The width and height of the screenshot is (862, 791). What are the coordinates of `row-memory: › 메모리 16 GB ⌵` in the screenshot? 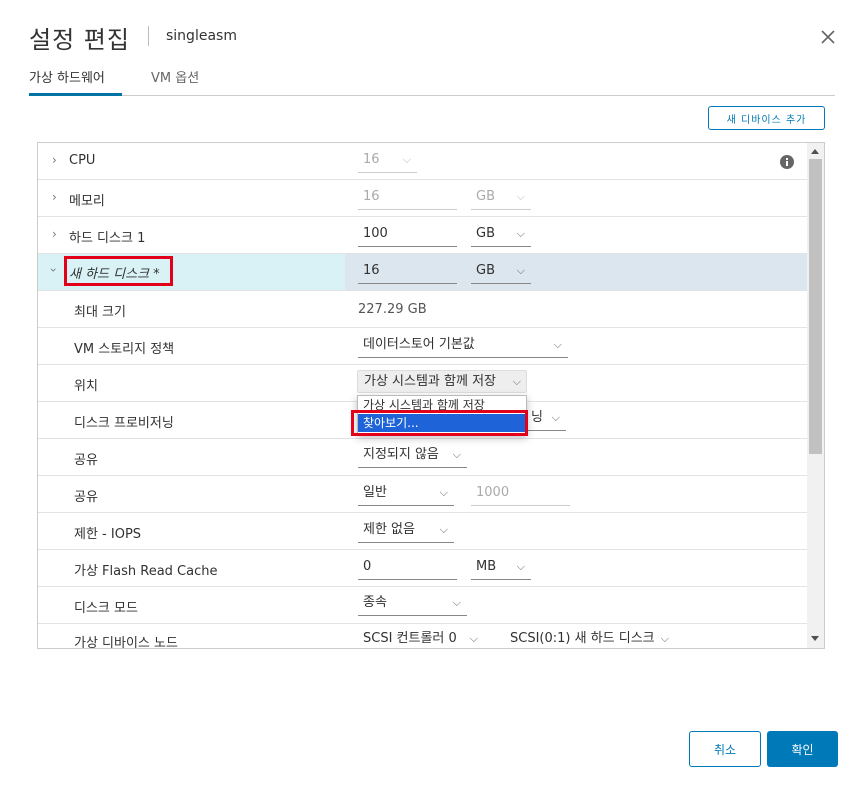 It's located at (423, 198).